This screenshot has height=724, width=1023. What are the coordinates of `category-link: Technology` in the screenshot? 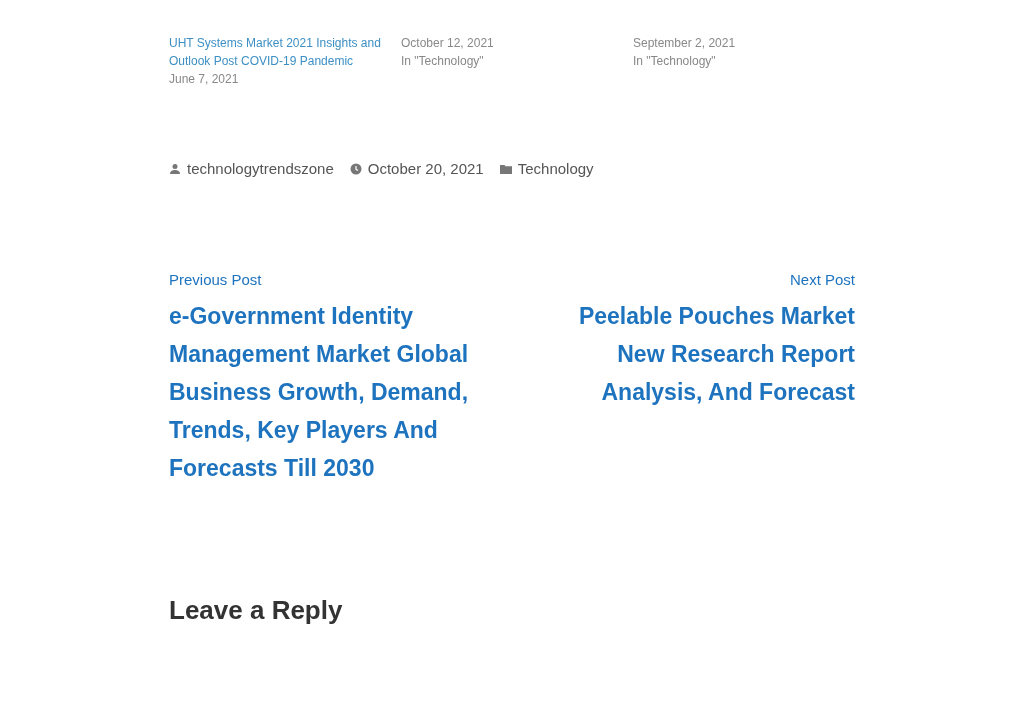 It's located at (555, 168).